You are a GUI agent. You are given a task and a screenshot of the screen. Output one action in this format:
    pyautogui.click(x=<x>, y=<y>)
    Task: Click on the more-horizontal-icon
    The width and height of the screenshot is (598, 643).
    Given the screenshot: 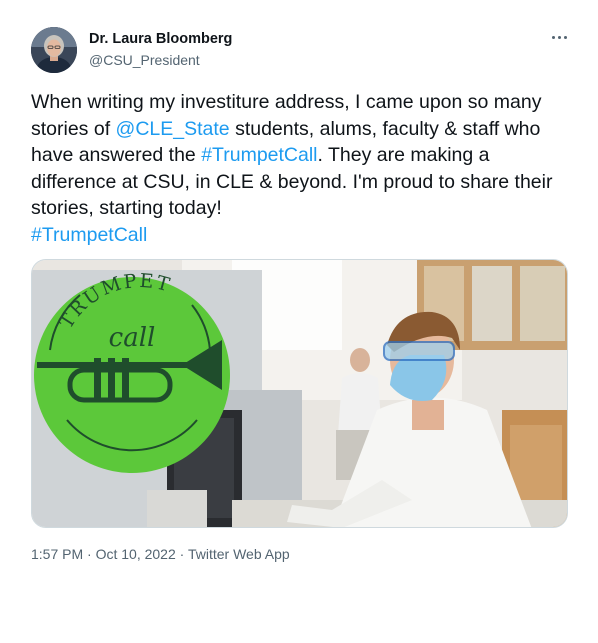 What is the action you would take?
    pyautogui.click(x=553, y=37)
    